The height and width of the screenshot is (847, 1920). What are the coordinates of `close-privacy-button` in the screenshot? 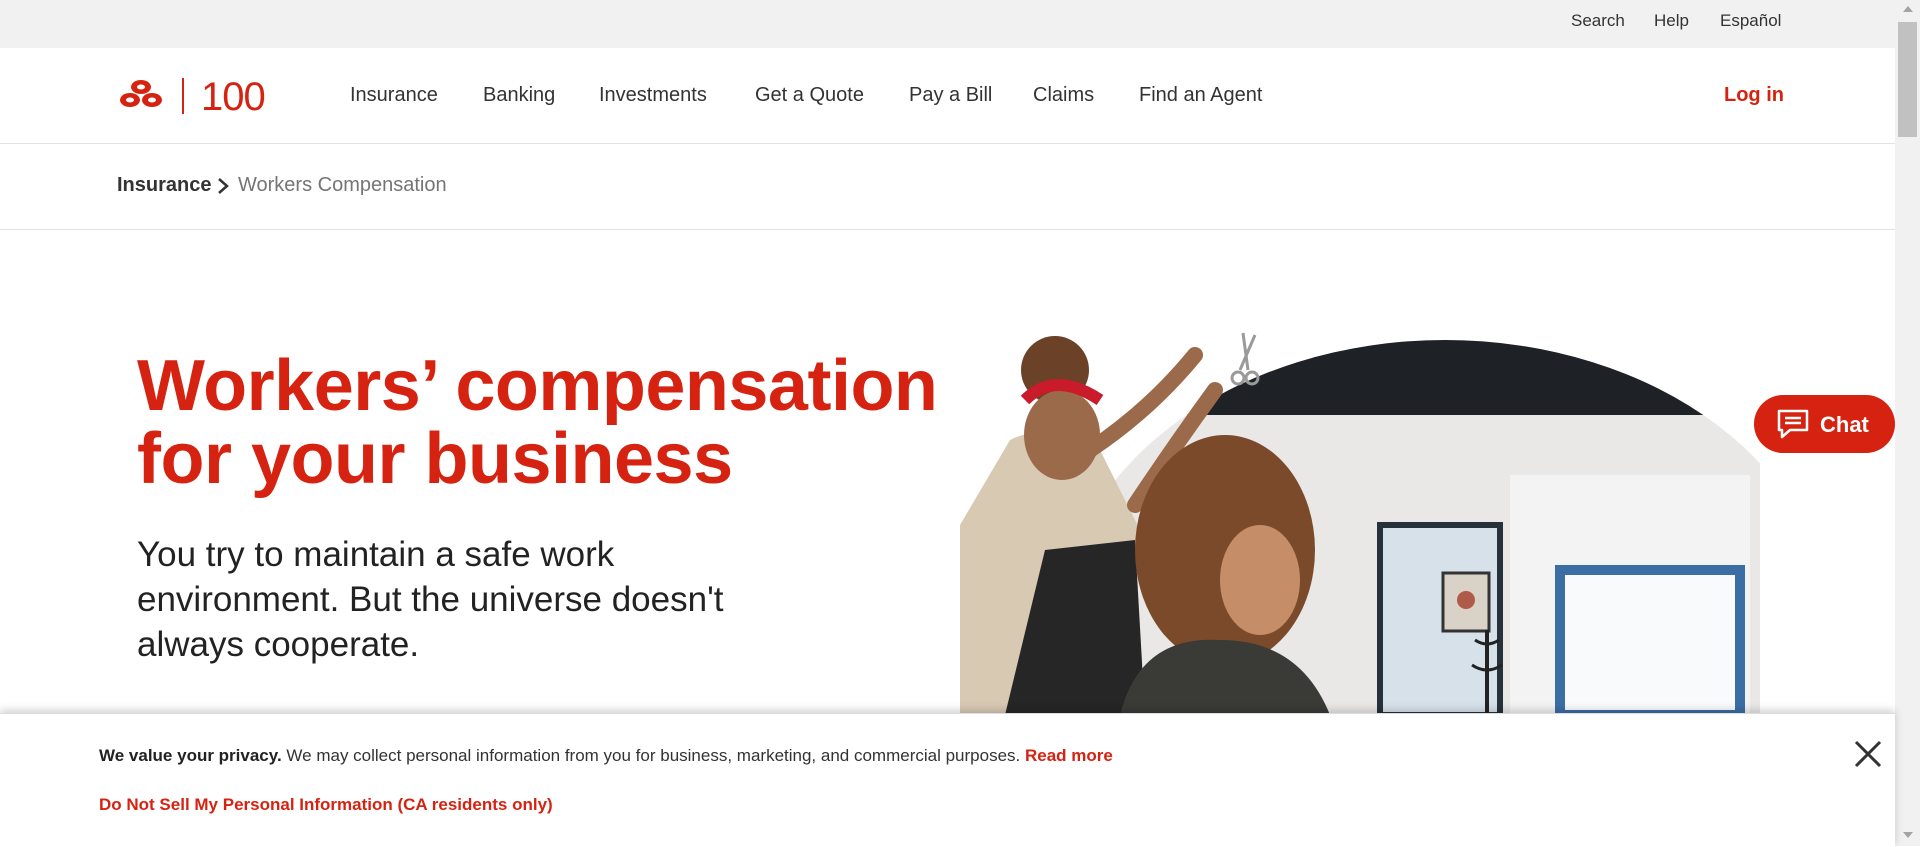 It's located at (1868, 754).